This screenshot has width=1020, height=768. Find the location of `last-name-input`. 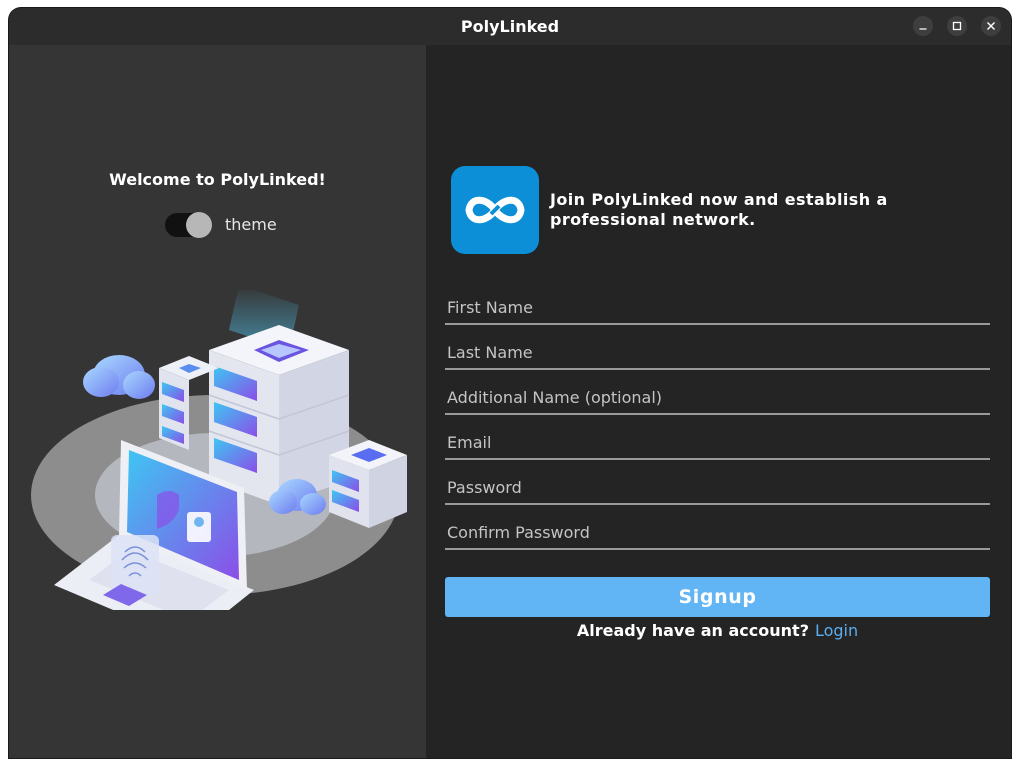

last-name-input is located at coordinates (717, 352).